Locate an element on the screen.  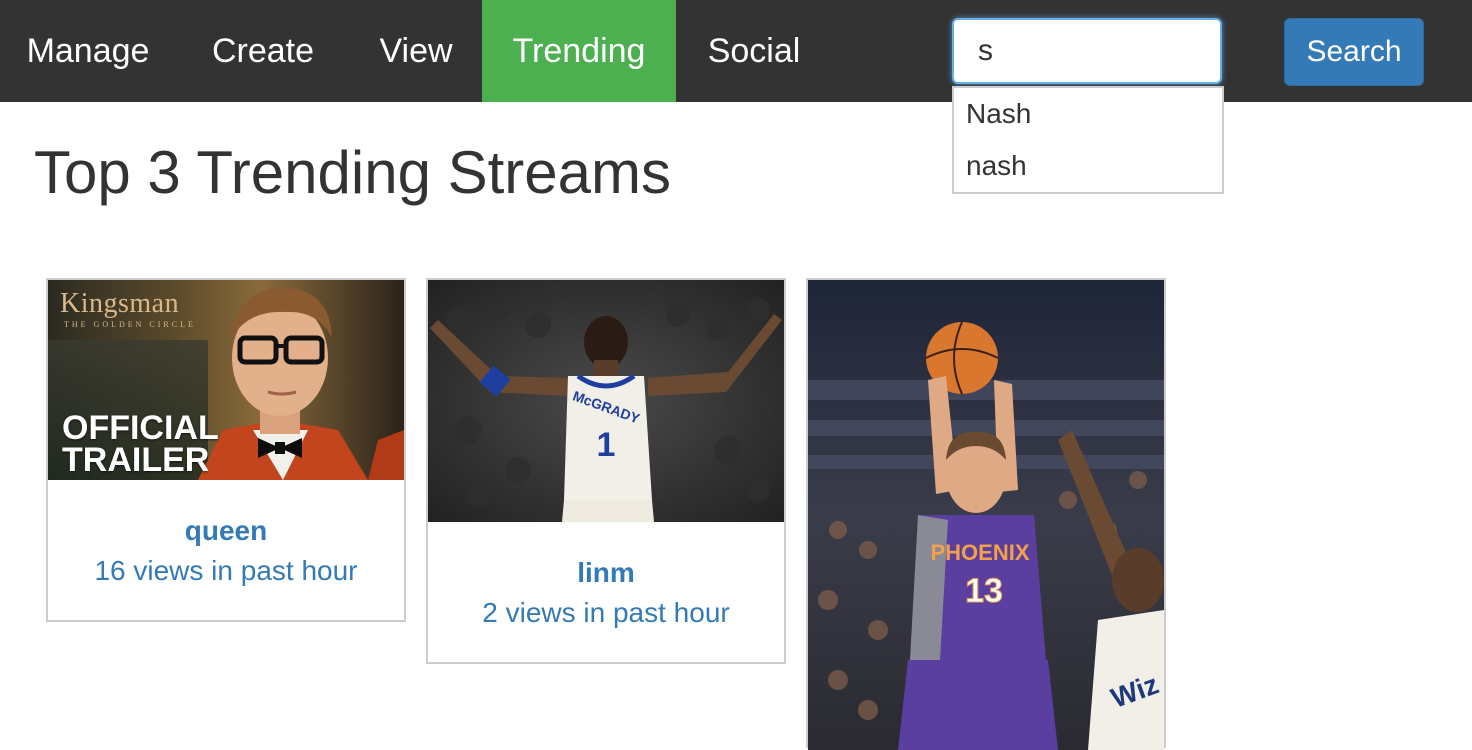
stream-thumbnail: McGRADY 1 is located at coordinates (606, 401).